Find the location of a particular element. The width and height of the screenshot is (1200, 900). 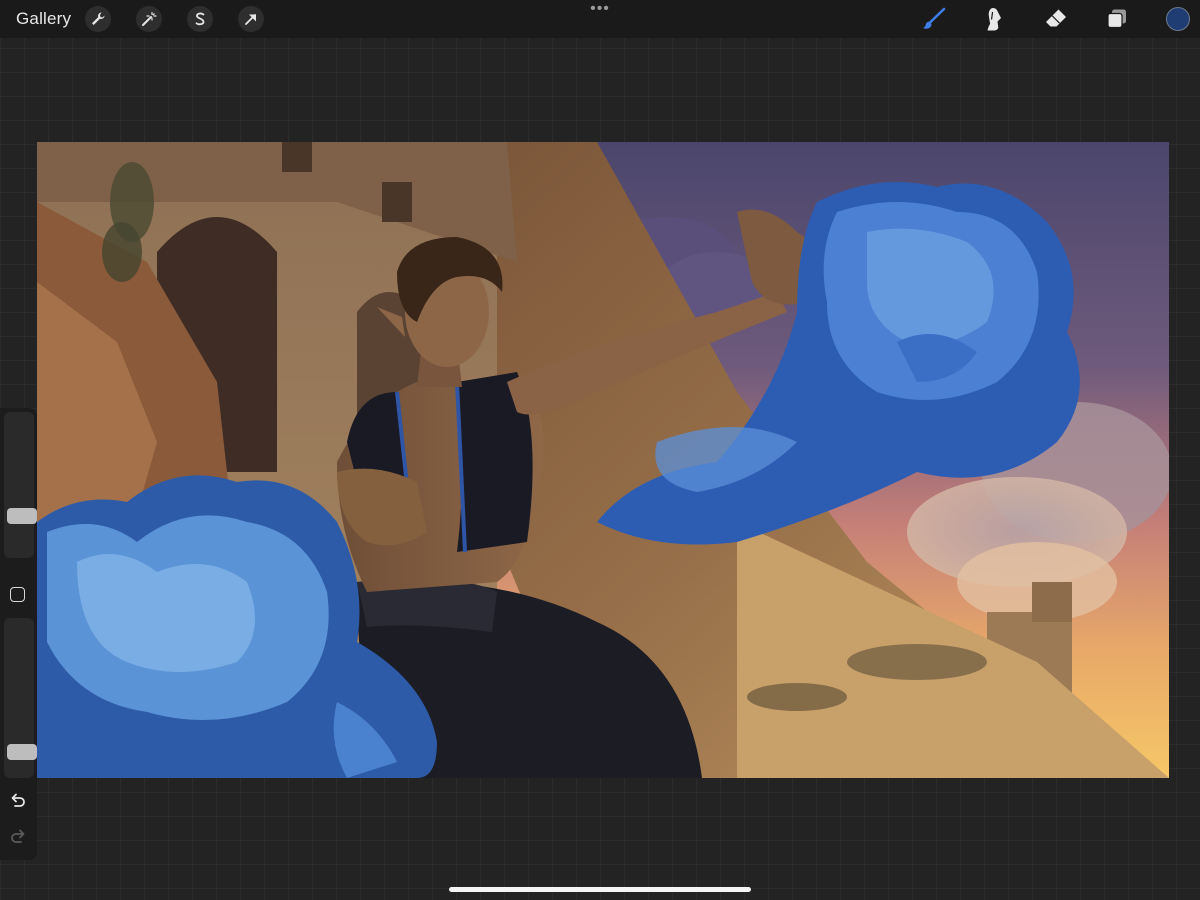

top-toolbar: Gallery ••• is located at coordinates (600, 19).